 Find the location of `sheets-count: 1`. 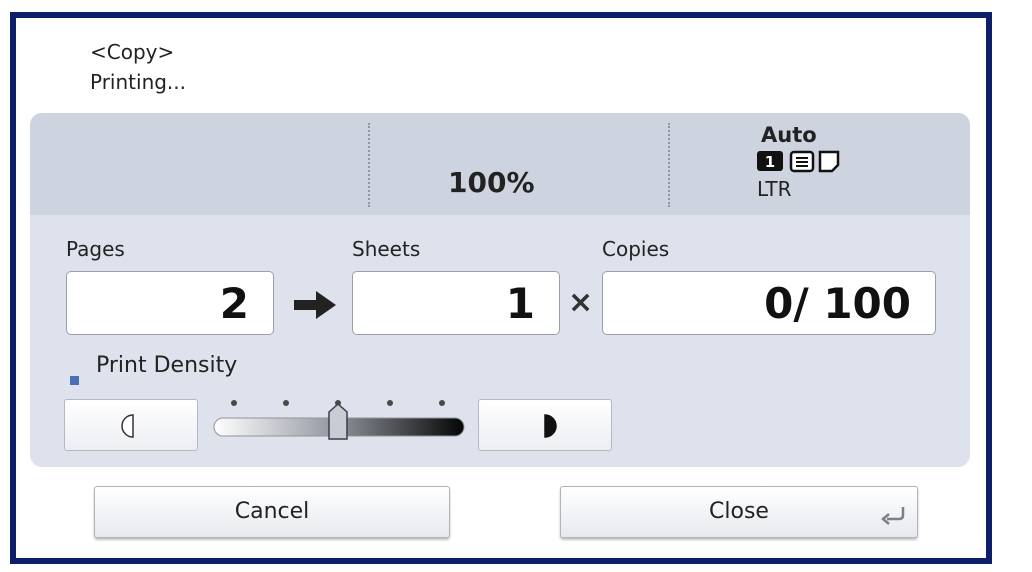

sheets-count: 1 is located at coordinates (456, 303).